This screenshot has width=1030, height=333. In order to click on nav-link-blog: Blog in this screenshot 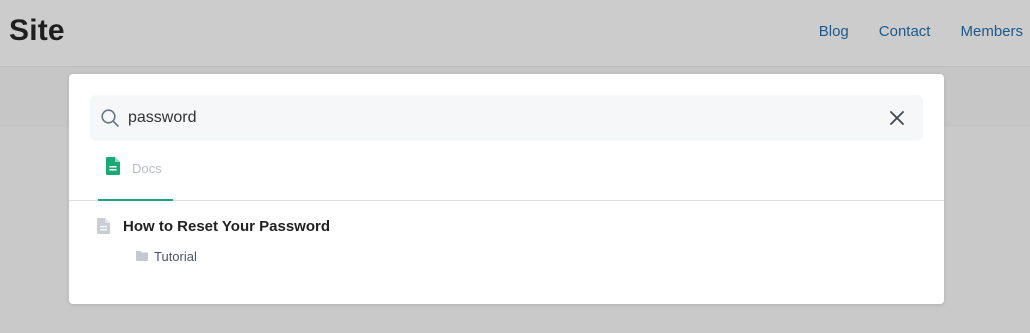, I will do `click(834, 31)`.